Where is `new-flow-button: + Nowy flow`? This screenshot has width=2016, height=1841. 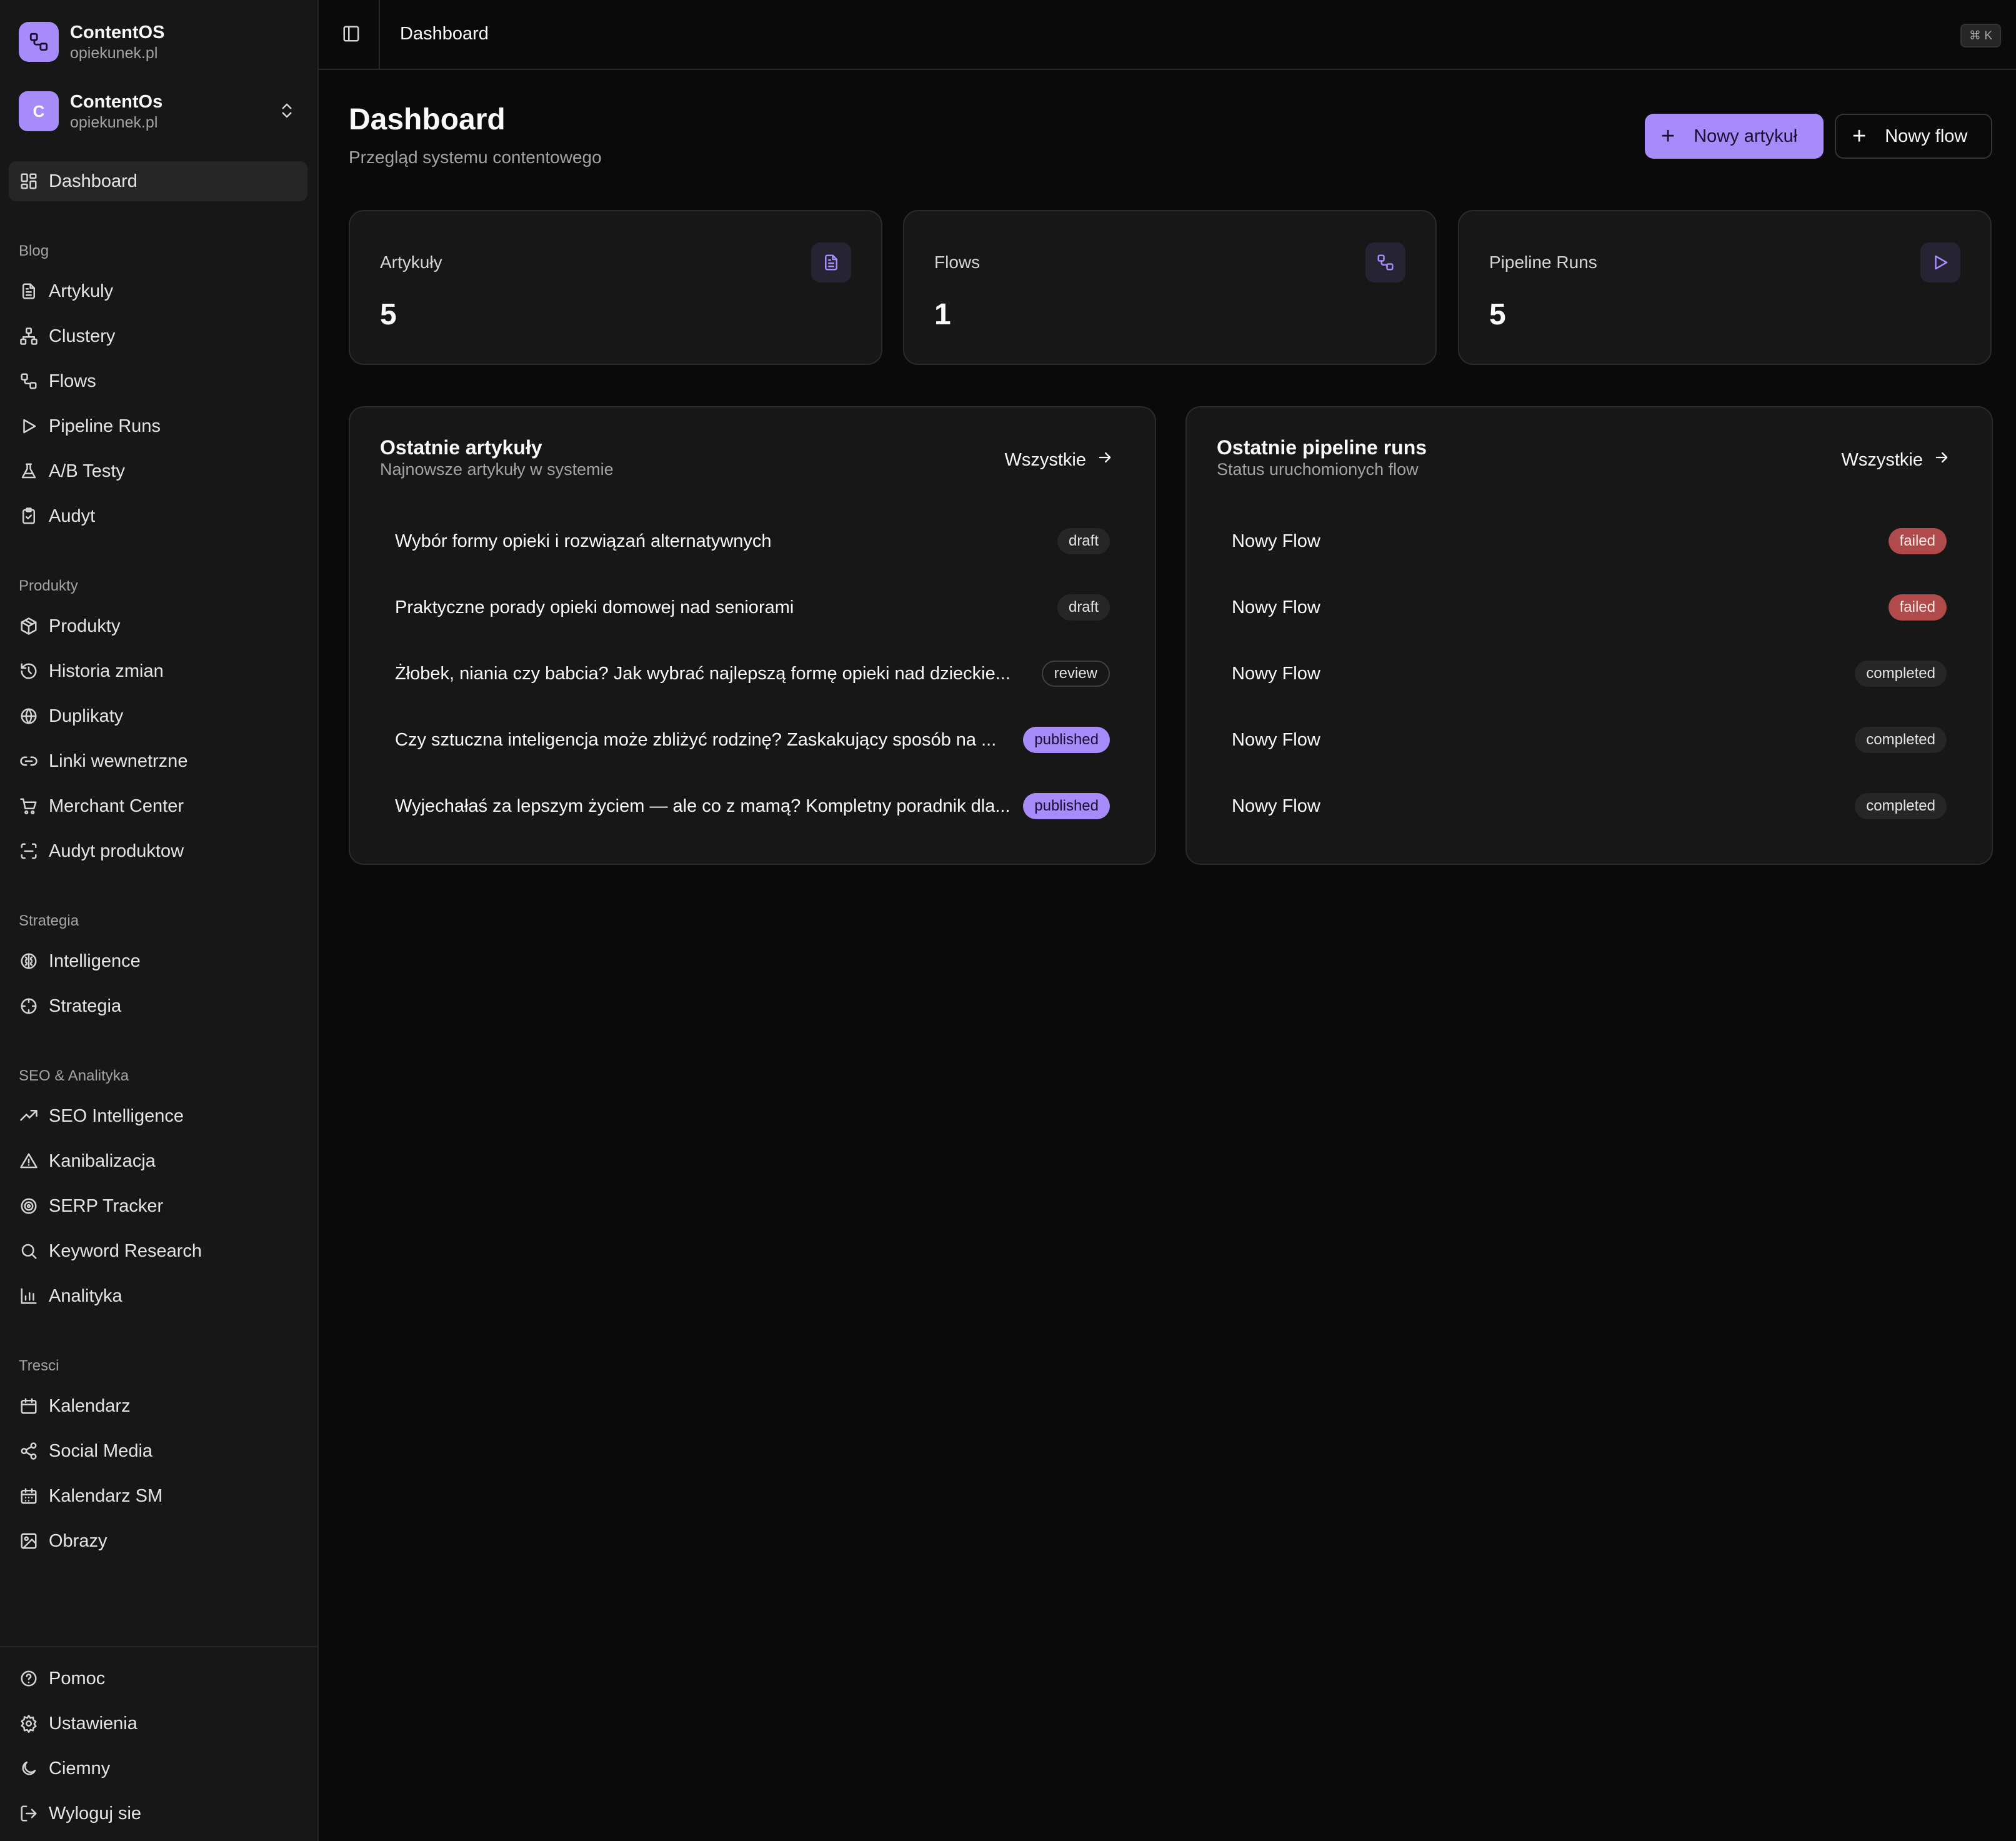
new-flow-button: + Nowy flow is located at coordinates (1913, 136).